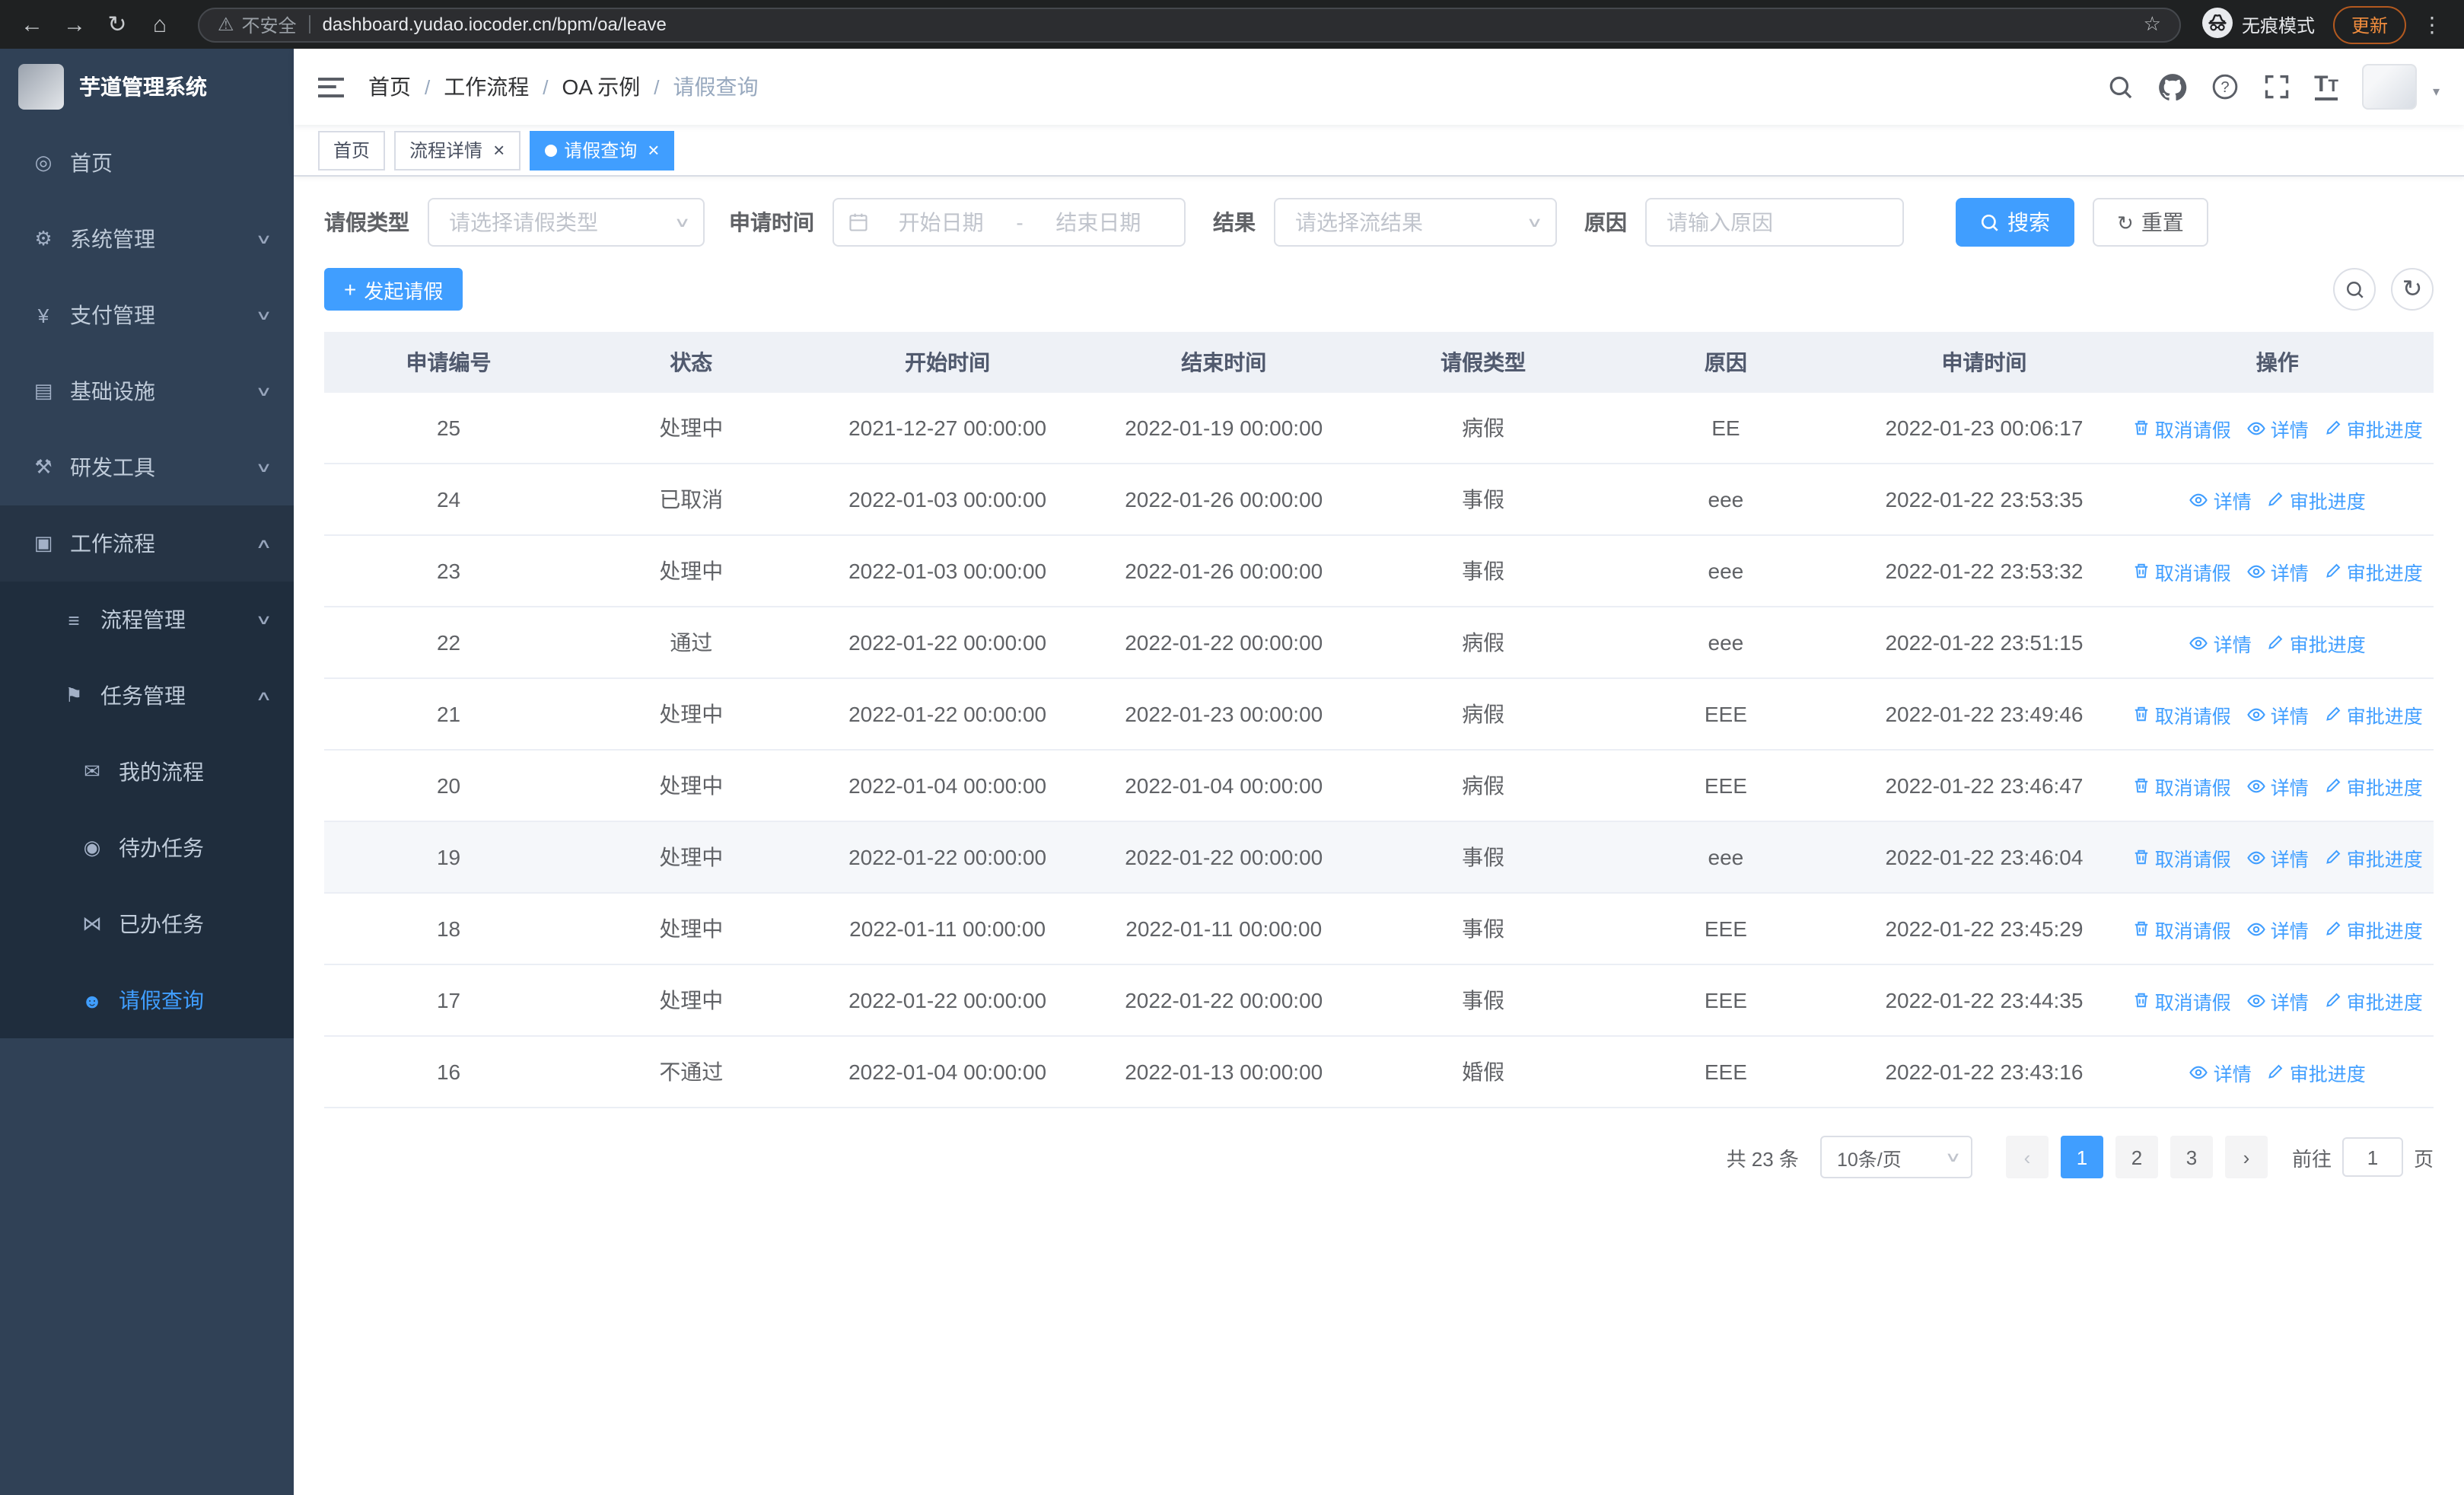  I want to click on chevron-icon: ∧, so click(264, 695).